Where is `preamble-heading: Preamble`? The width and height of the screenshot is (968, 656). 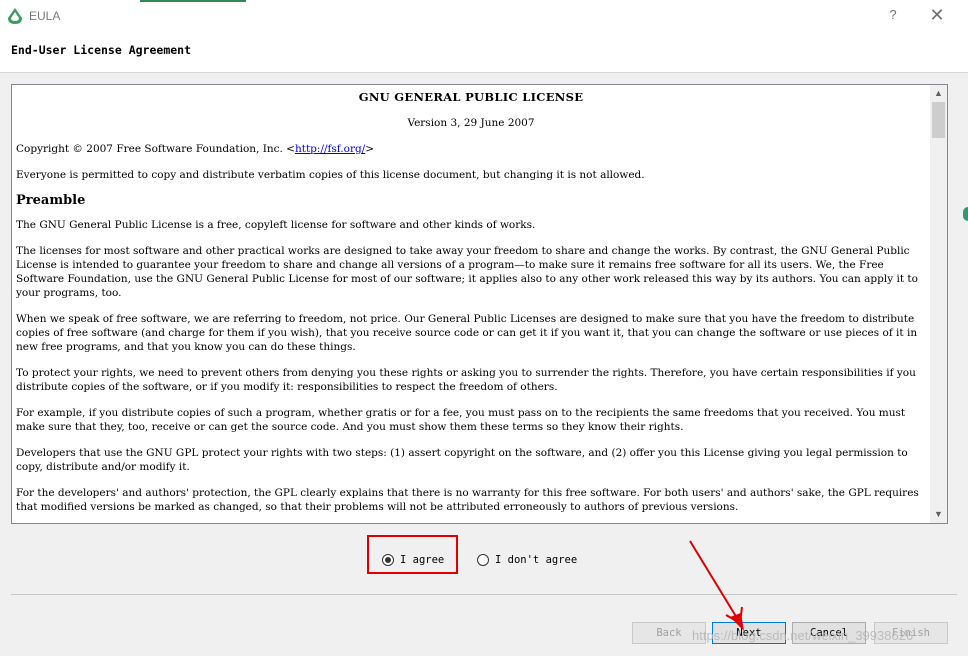
preamble-heading: Preamble is located at coordinates (51, 200).